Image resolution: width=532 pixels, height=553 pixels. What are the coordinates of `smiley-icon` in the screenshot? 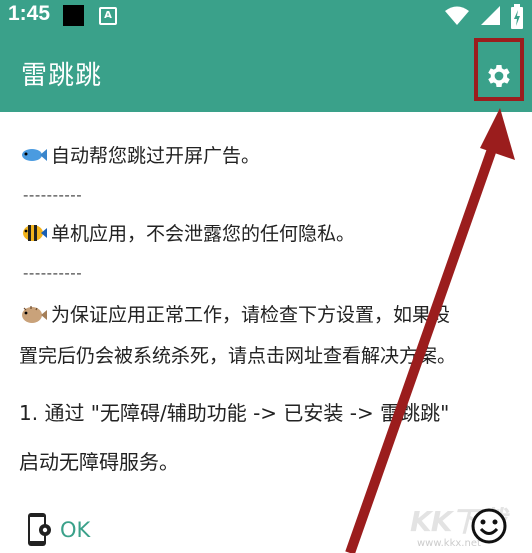 It's located at (489, 526).